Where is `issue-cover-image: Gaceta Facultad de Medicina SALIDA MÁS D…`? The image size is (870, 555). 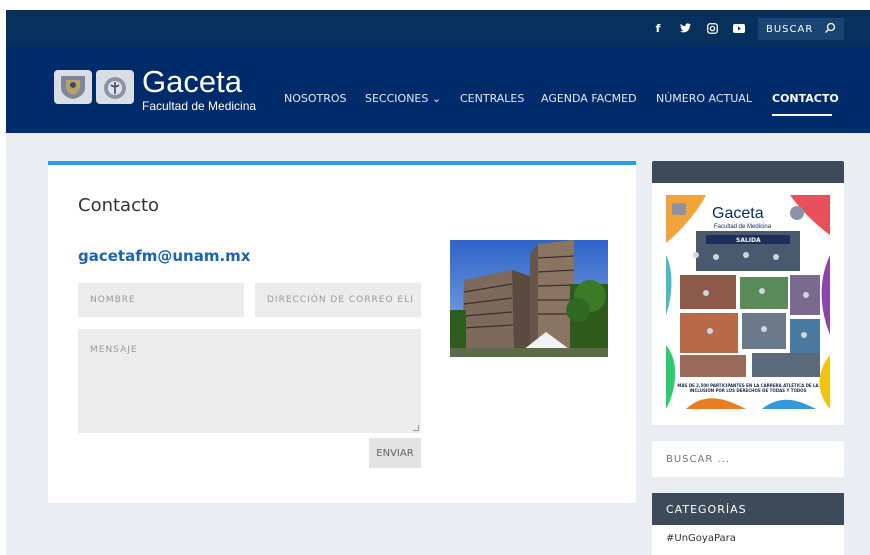
issue-cover-image: Gaceta Facultad de Medicina SALIDA MÁS D… is located at coordinates (748, 302).